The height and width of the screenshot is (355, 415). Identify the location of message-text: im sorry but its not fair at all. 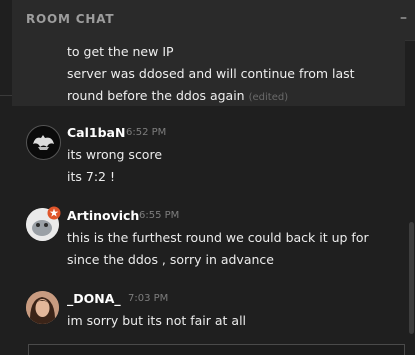
(157, 320).